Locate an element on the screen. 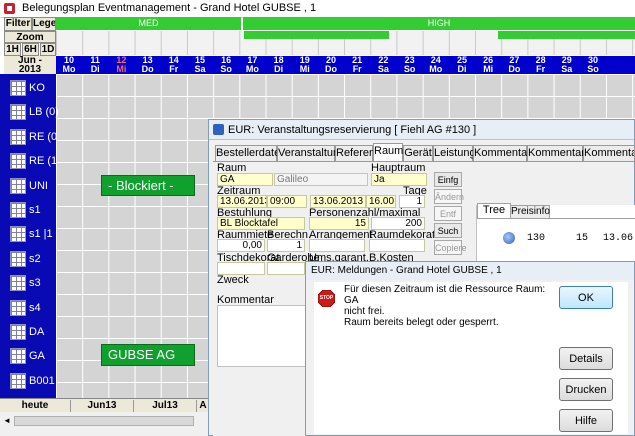  horizontal-scrollbar: ◄ is located at coordinates (105, 424).